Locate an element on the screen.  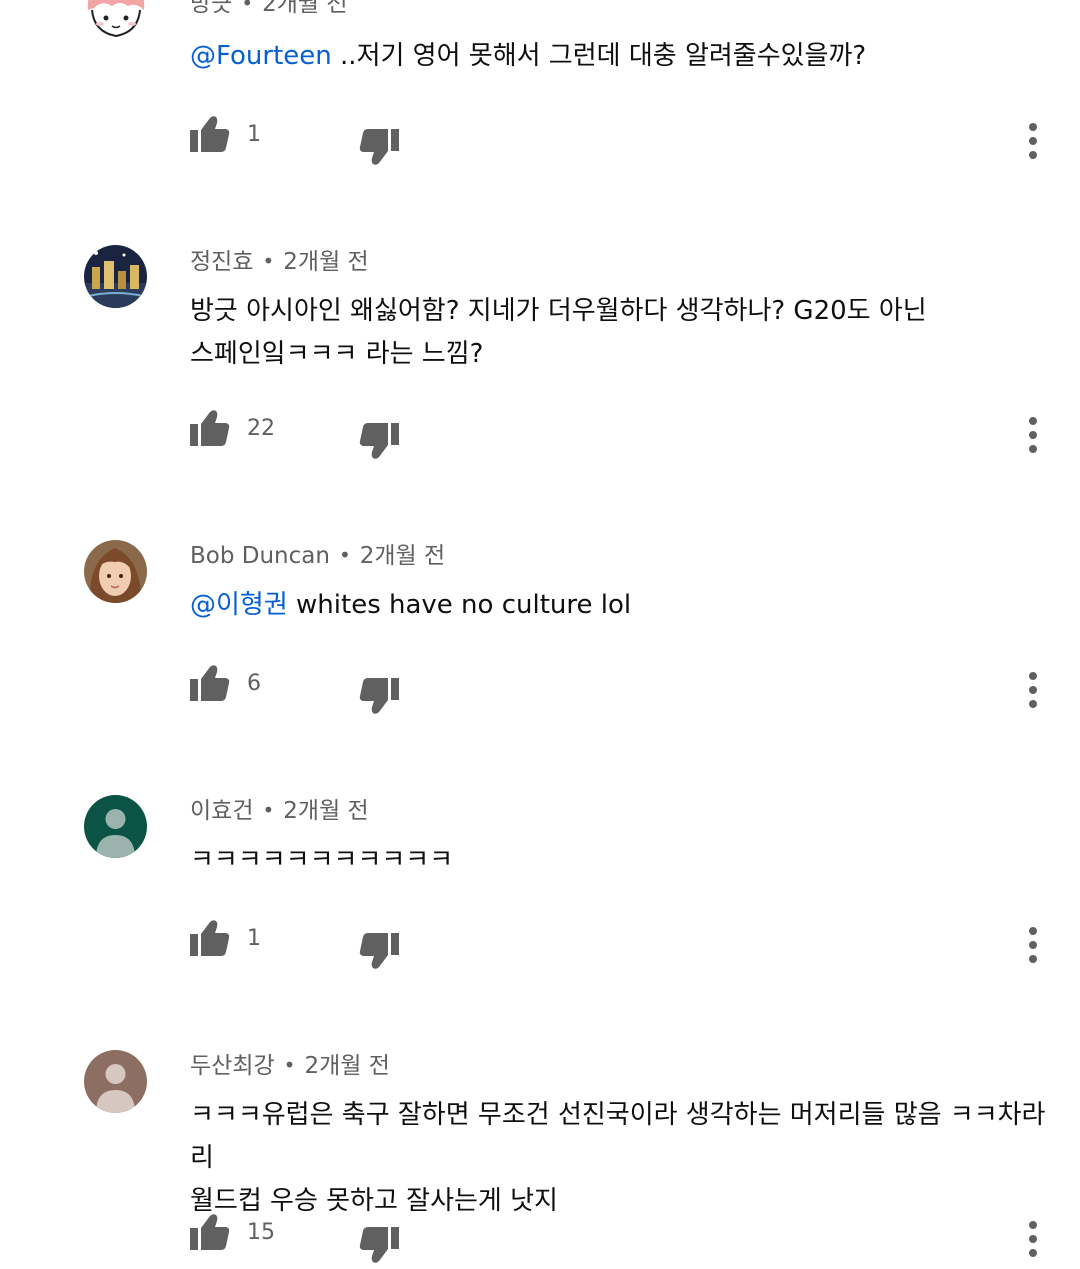
comment-meta: Bob Duncan • 2개월 전 is located at coordinates (317, 555).